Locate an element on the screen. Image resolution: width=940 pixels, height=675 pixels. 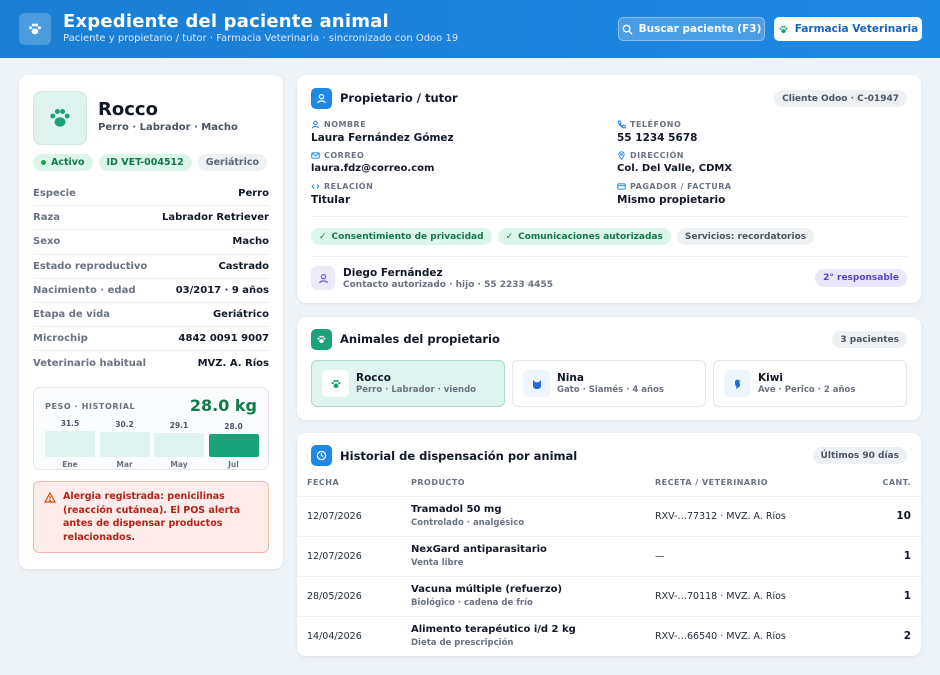
contact-name: Diego Fernández is located at coordinates (393, 273).